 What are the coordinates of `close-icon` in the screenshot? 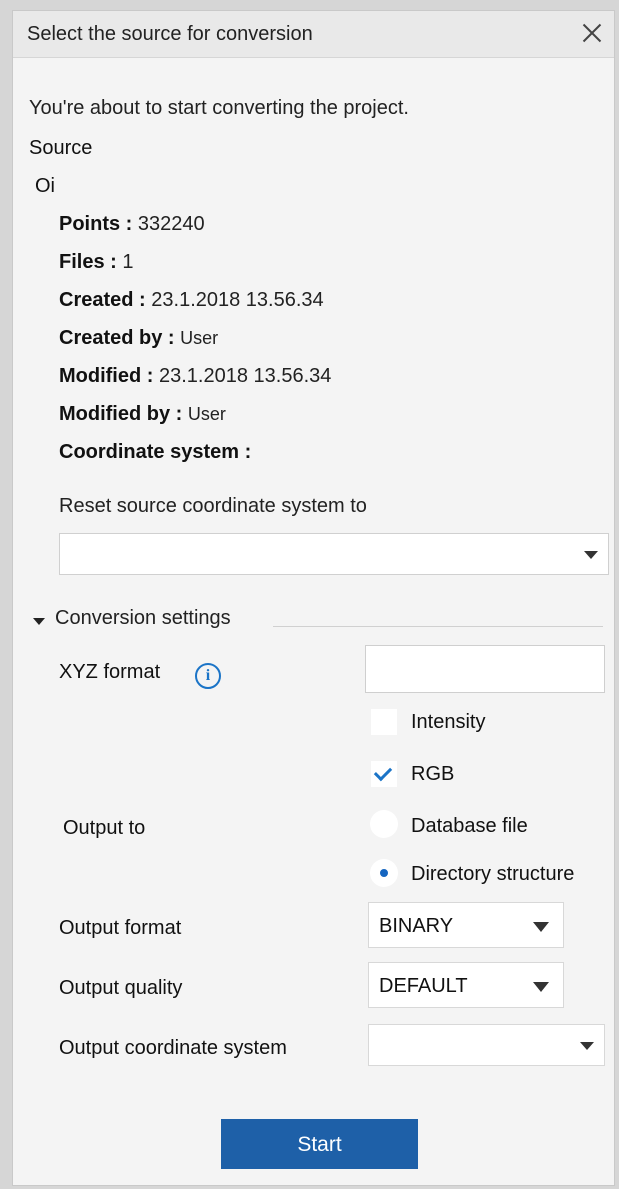 It's located at (592, 33).